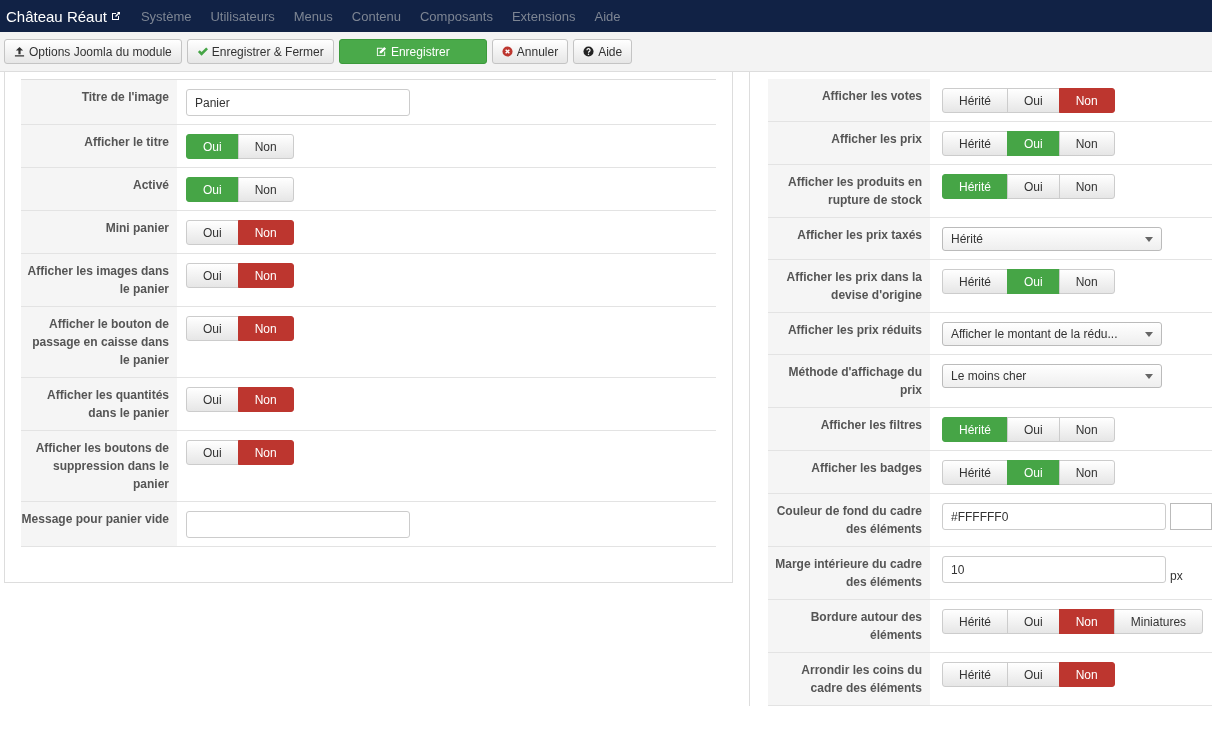  Describe the element at coordinates (1054, 516) in the screenshot. I see `color-field: #FFFFFF0` at that location.